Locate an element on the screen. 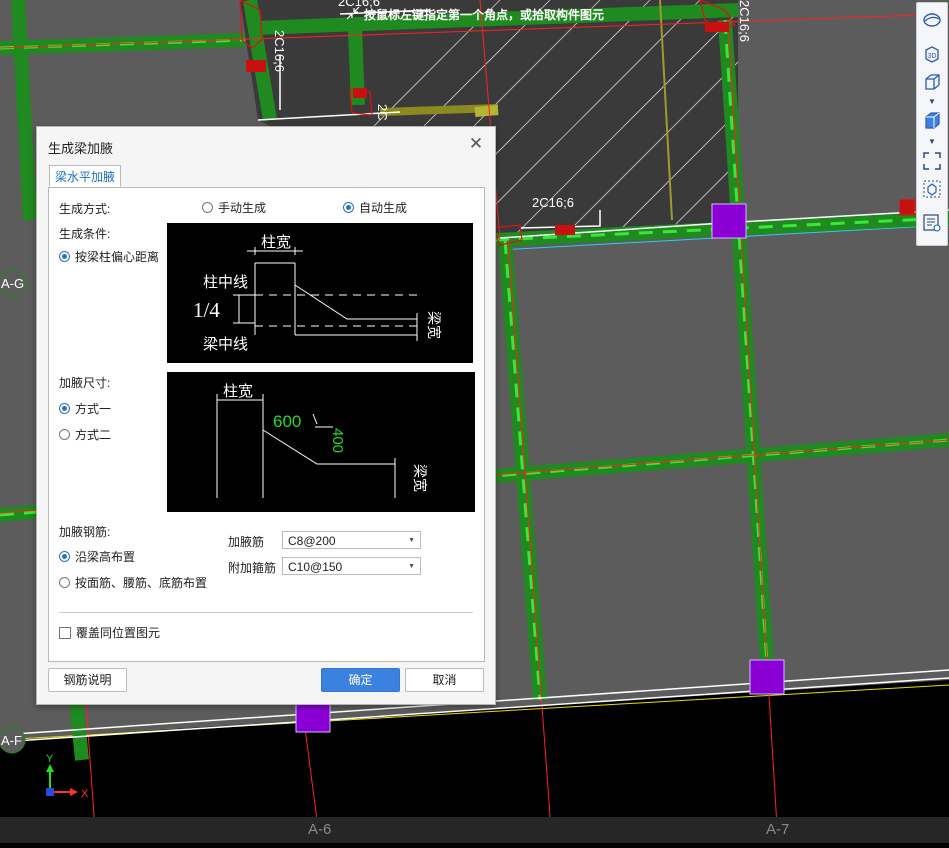  gen-mode-label: 生成方式: is located at coordinates (85, 209).